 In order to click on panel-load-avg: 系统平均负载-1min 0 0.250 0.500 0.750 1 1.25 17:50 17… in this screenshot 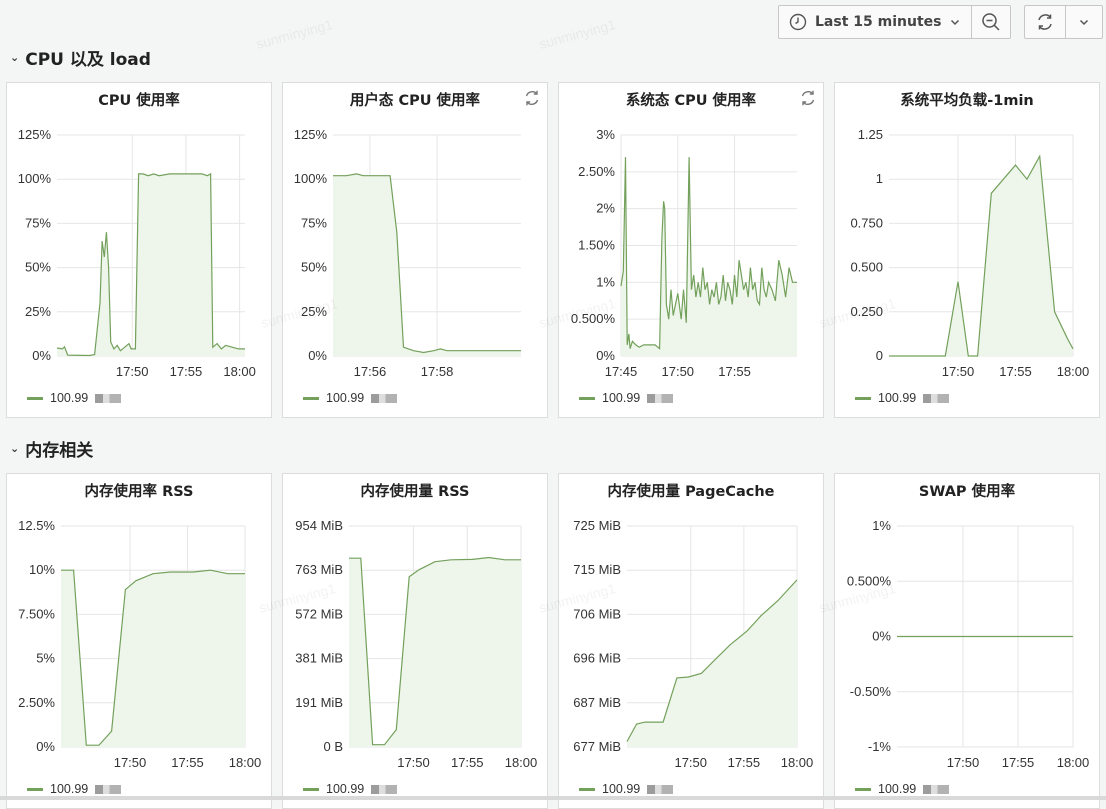, I will do `click(967, 250)`.